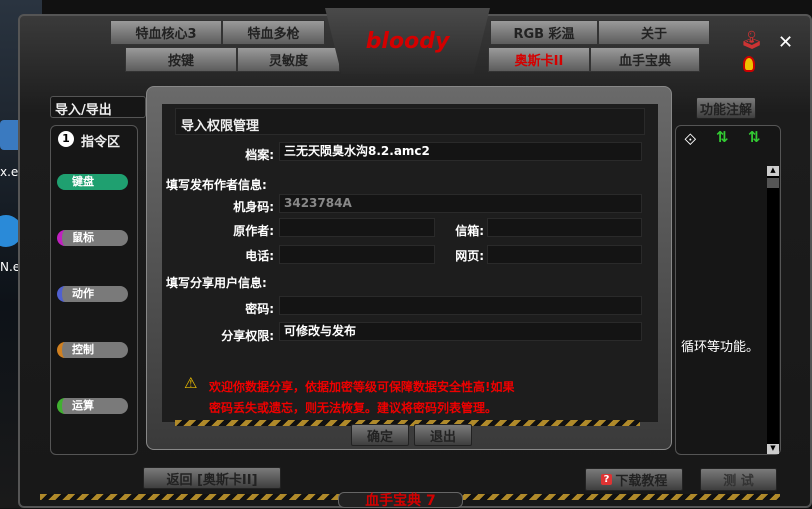 The height and width of the screenshot is (509, 812). Describe the element at coordinates (66, 139) in the screenshot. I see `step-number-badge: 1` at that location.